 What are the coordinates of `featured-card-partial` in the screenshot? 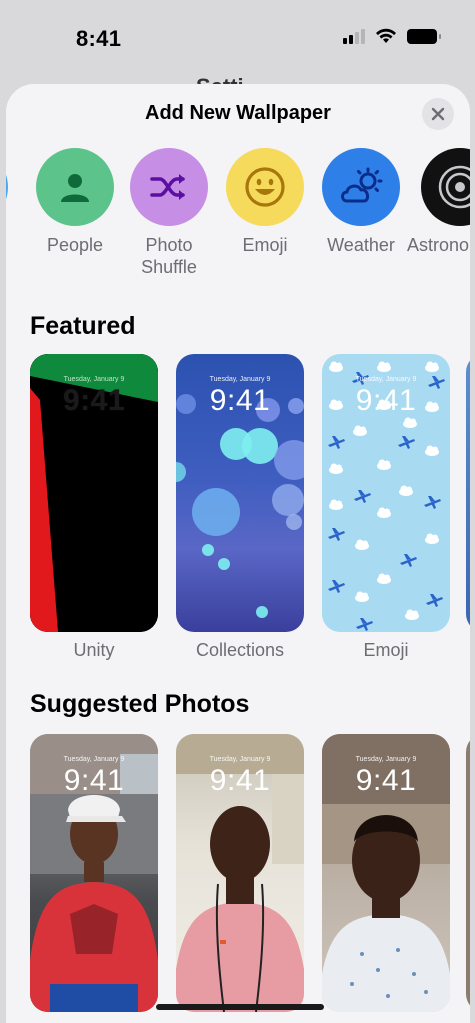 It's located at (468, 493).